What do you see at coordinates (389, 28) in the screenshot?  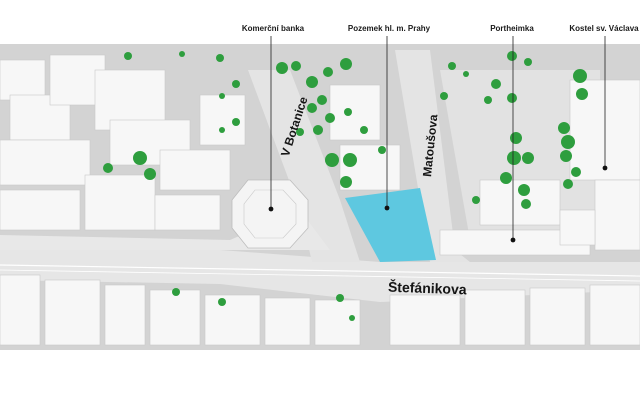 I see `label-pozemek: Pozemek hl. m. Prahy` at bounding box center [389, 28].